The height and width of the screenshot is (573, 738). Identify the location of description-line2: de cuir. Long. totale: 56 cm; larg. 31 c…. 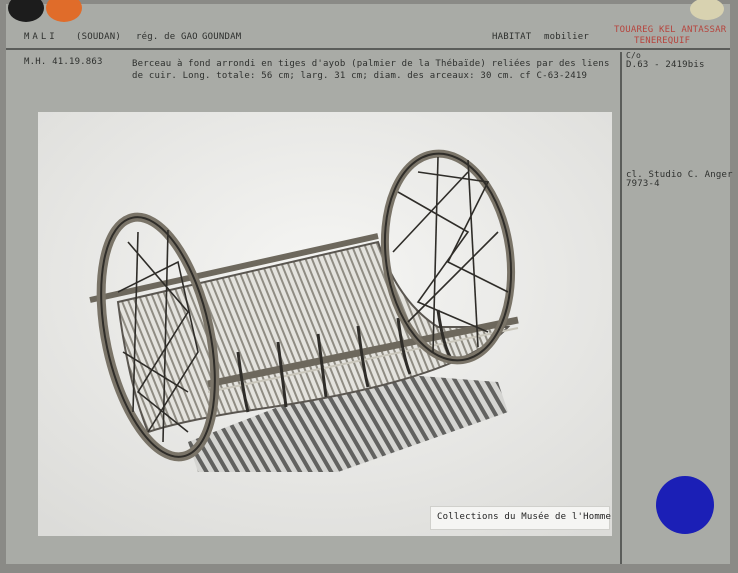
(360, 76).